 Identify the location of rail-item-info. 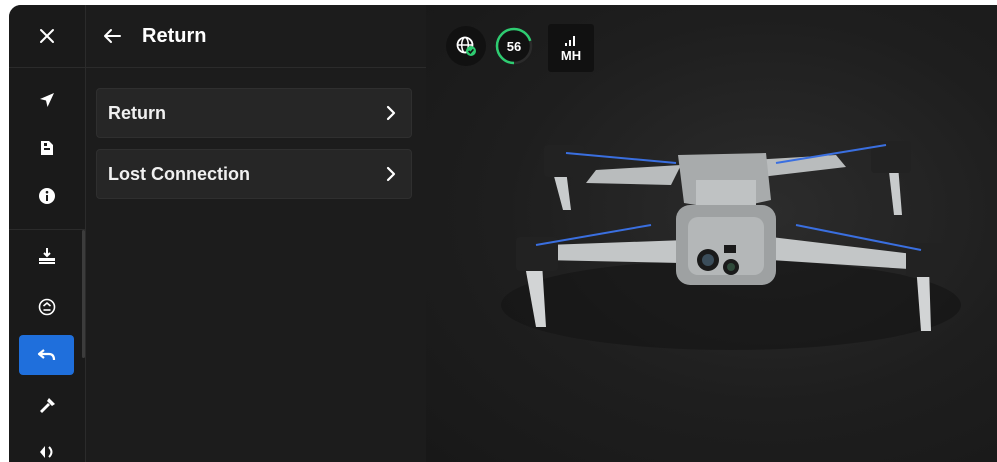
(46, 196).